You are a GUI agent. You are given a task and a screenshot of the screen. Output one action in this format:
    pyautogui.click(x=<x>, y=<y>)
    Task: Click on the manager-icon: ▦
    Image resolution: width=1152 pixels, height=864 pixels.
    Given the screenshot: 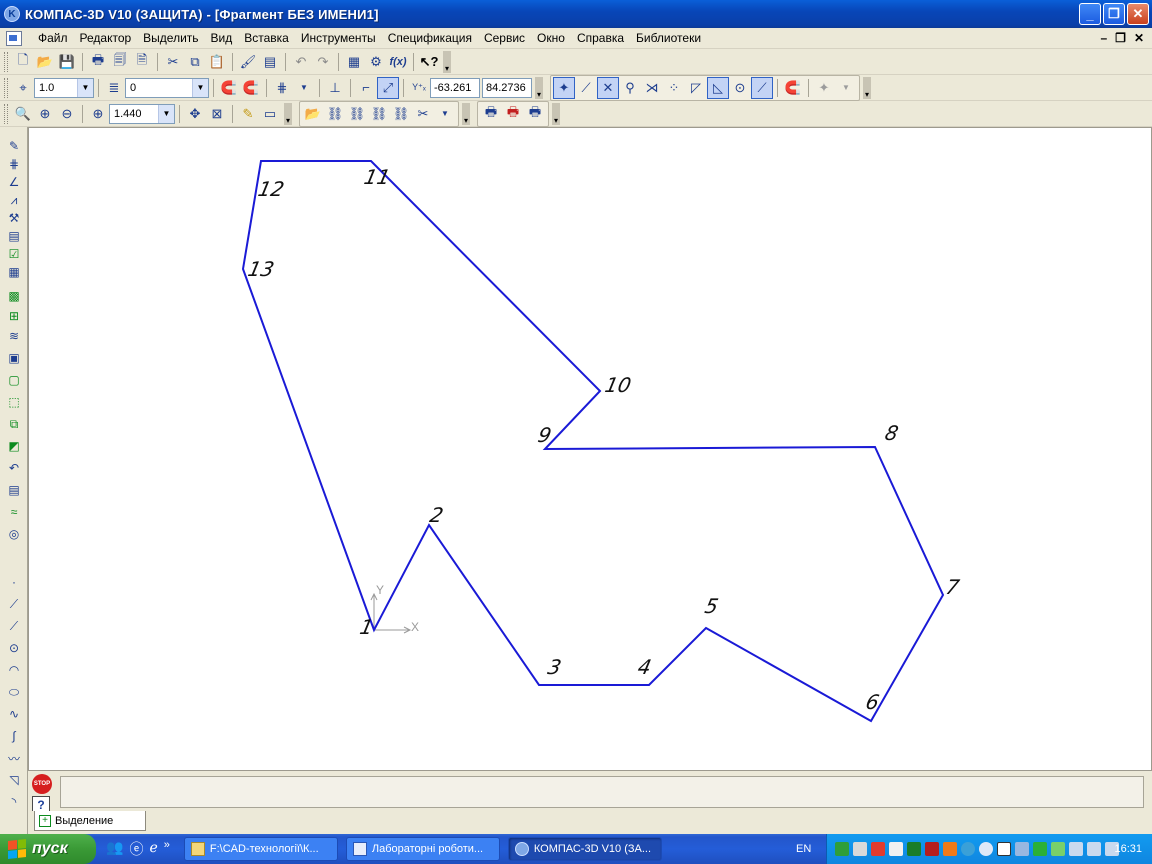 What is the action you would take?
    pyautogui.click(x=354, y=62)
    